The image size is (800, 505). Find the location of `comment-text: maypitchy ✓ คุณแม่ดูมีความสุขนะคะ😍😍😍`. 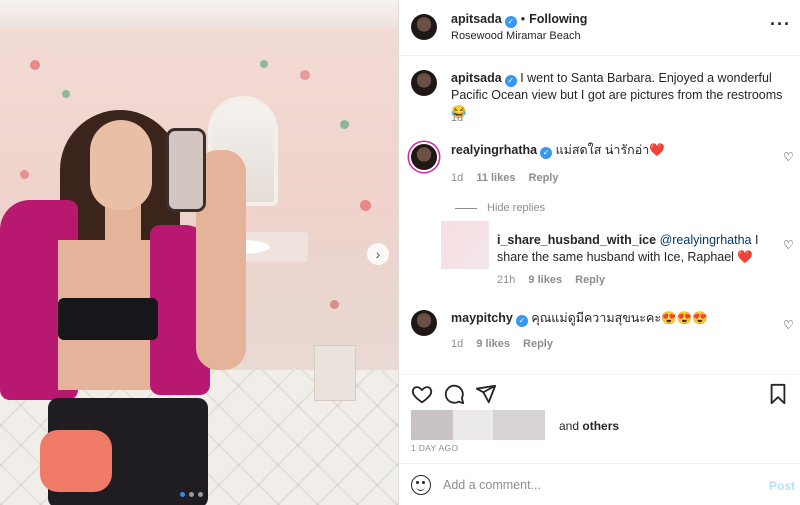

comment-text: maypitchy ✓ คุณแม่ดูมีความสุขนะคะ😍😍😍 is located at coordinates (611, 318).